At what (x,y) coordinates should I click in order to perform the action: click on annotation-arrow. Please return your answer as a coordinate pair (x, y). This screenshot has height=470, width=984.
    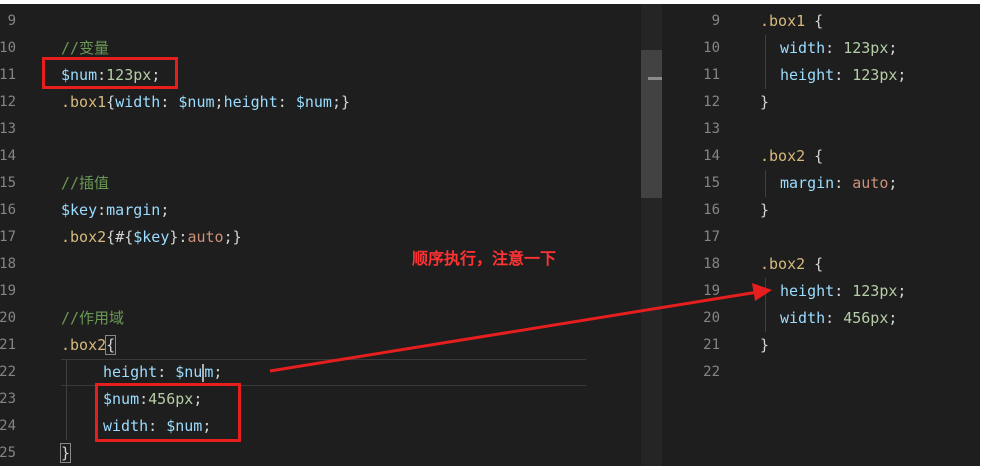
    Looking at the image, I should click on (520, 328).